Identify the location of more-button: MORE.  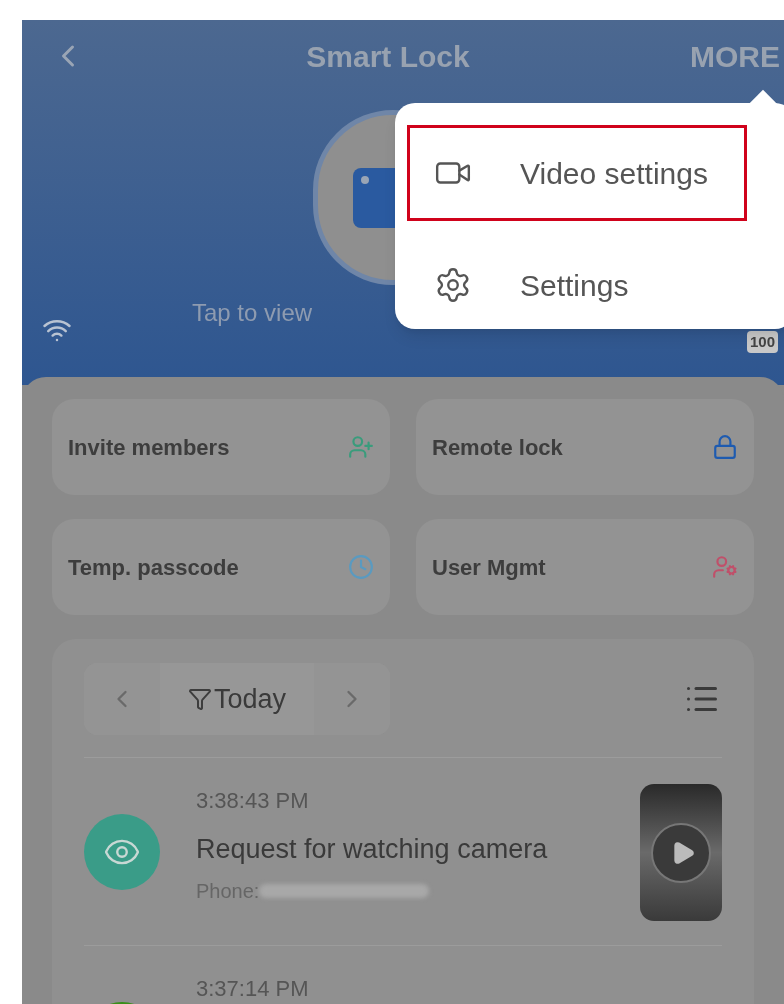
(735, 56).